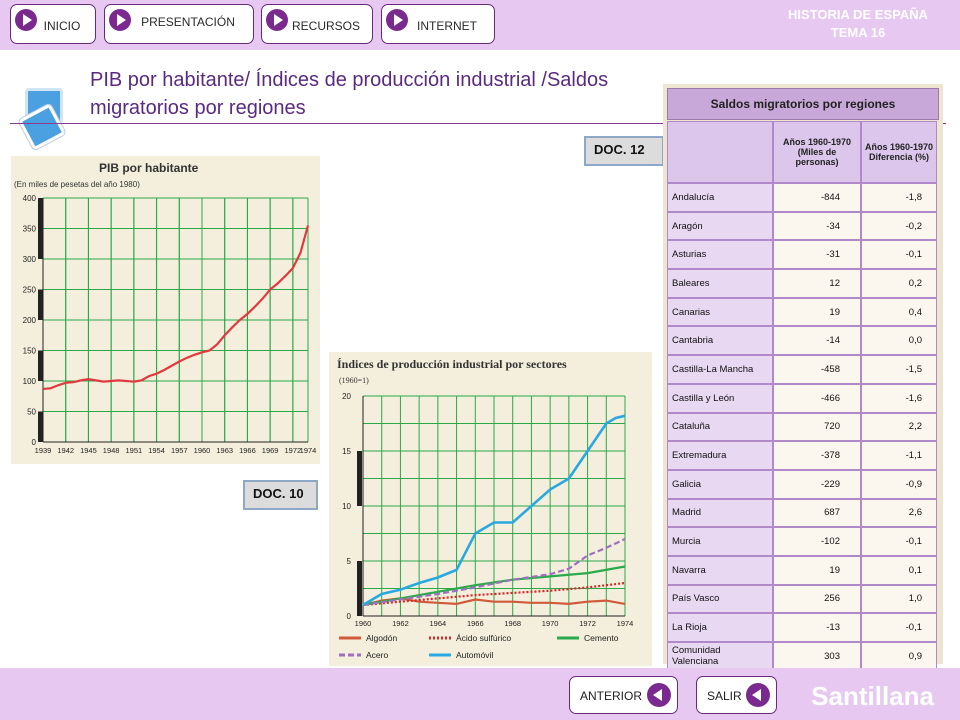 The height and width of the screenshot is (720, 960). Describe the element at coordinates (65, 450) in the screenshot. I see `x-tick-label: 1942` at that location.